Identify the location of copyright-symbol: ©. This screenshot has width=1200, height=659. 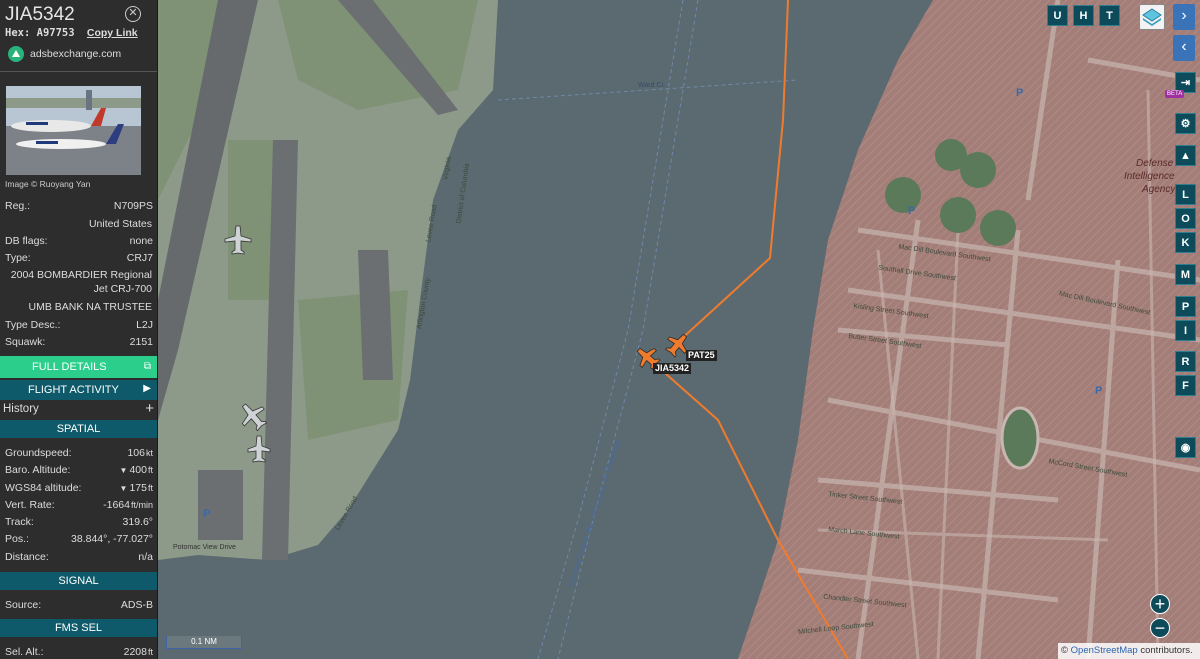
(1064, 650).